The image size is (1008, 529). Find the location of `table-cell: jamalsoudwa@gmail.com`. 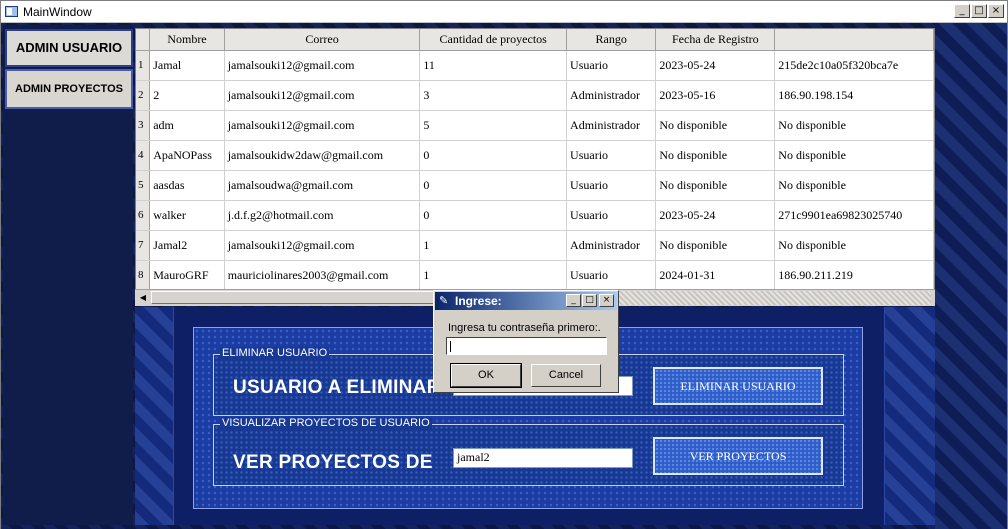

table-cell: jamalsoudwa@gmail.com is located at coordinates (322, 185).